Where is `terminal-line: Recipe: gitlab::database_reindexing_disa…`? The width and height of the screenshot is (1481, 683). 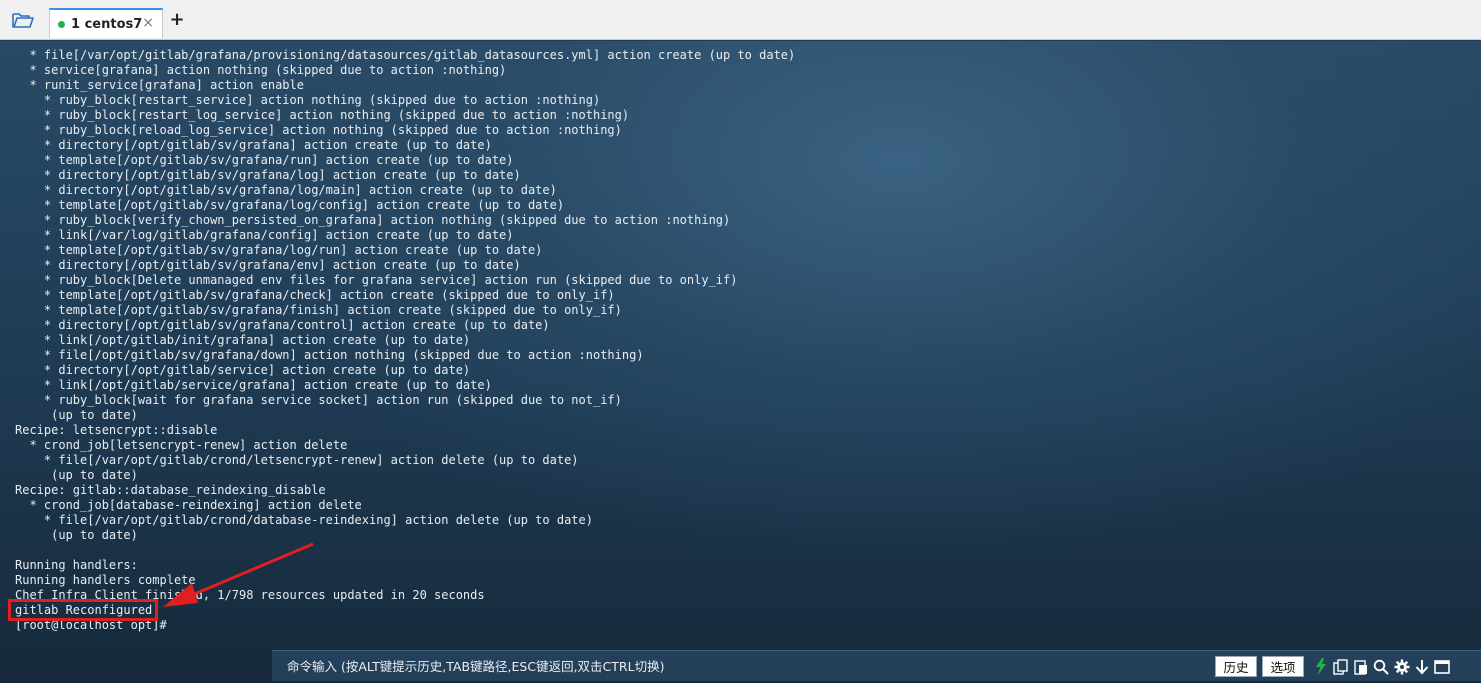 terminal-line: Recipe: gitlab::database_reindexing_disa… is located at coordinates (170, 490).